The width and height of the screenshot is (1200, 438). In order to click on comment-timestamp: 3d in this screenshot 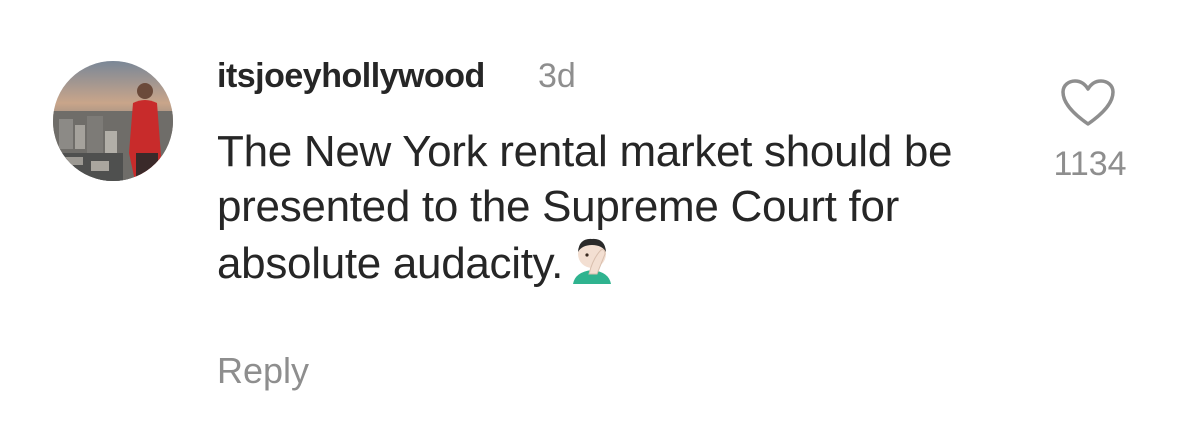, I will do `click(557, 76)`.